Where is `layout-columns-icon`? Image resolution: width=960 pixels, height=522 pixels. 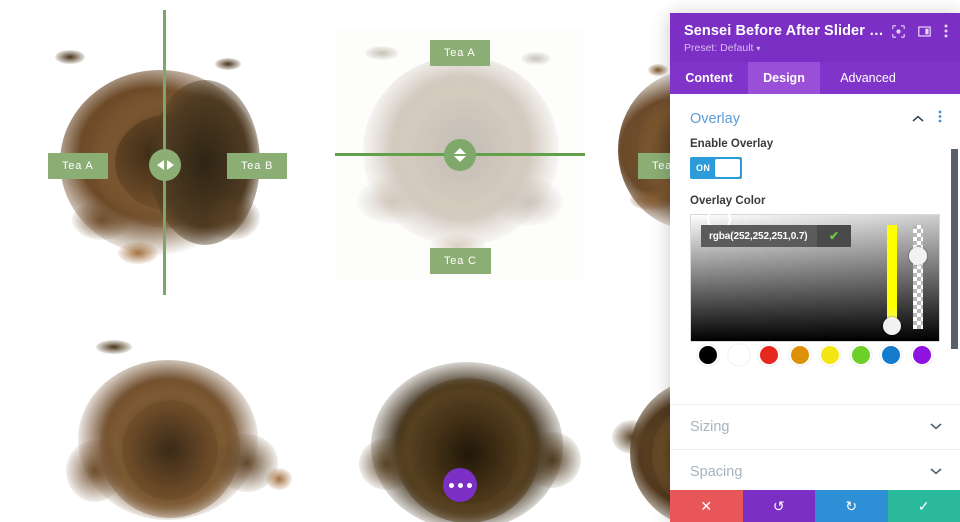 layout-columns-icon is located at coordinates (924, 31).